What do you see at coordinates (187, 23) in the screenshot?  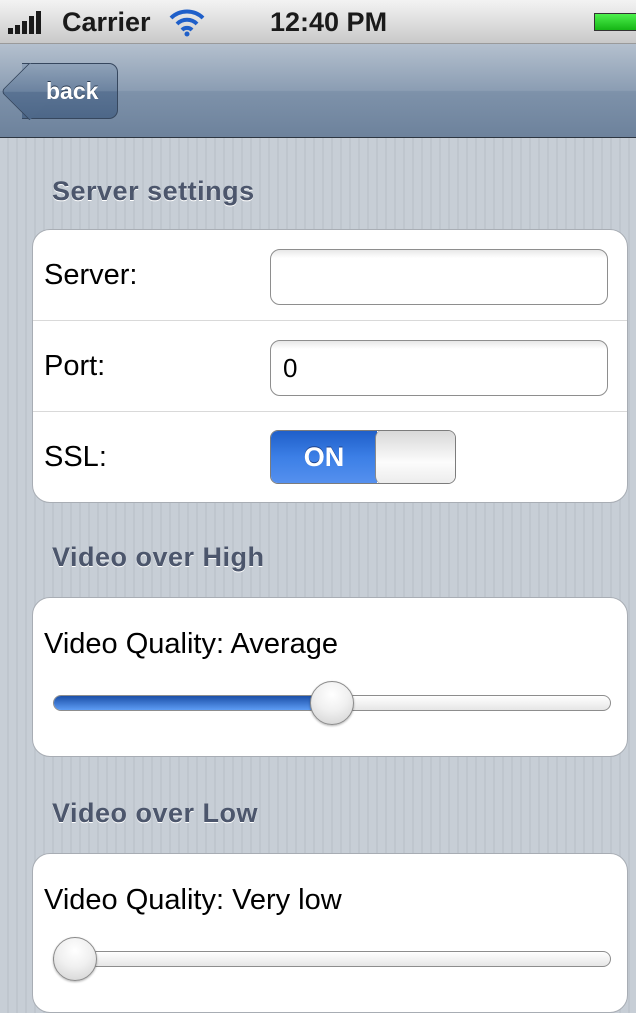 I see `wifi-icon` at bounding box center [187, 23].